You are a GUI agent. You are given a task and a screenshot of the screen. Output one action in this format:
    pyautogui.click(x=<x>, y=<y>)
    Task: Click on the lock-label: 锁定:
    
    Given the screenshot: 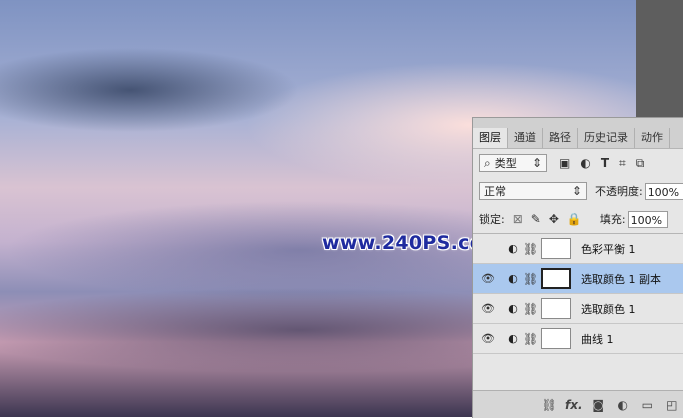 What is the action you would take?
    pyautogui.click(x=492, y=219)
    